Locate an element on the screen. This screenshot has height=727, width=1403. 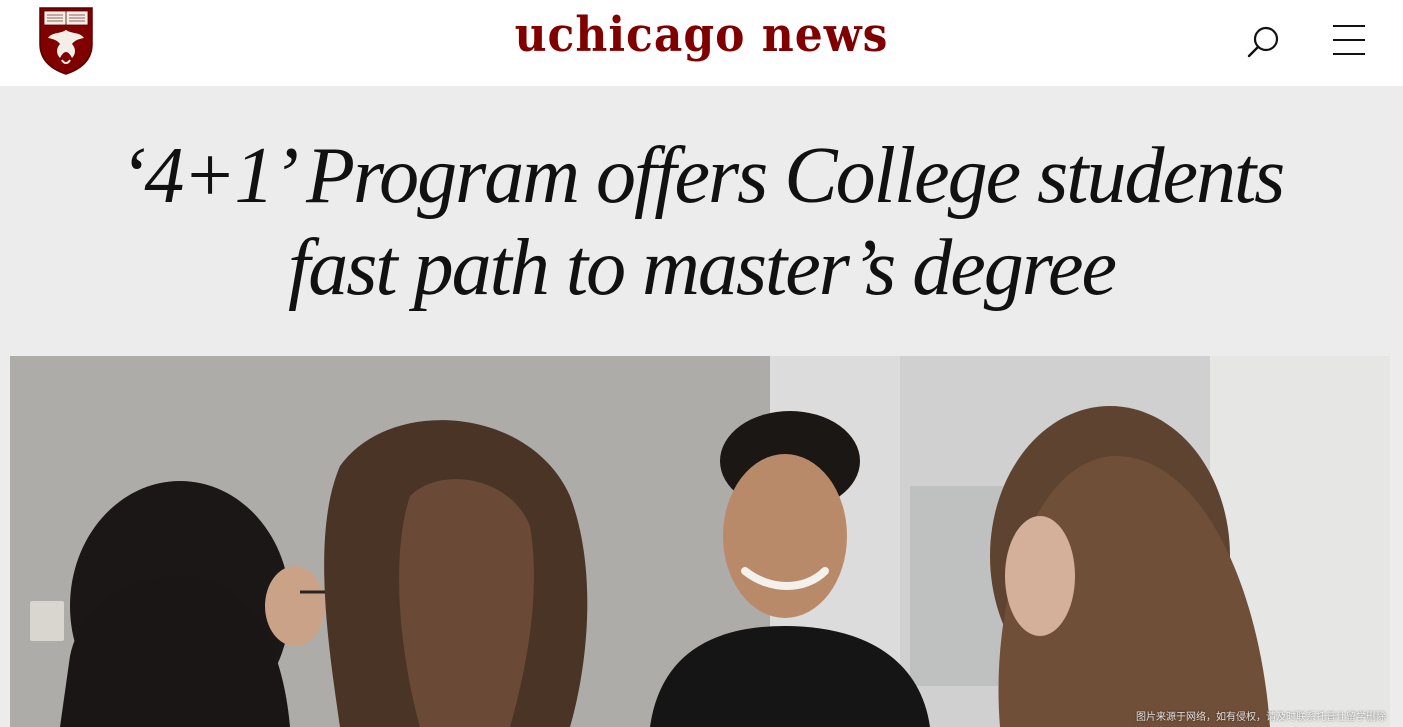
image-watermark-text: 图片来源于网络，如有侵权，请及时联系托普仕留学删除 is located at coordinates (1261, 717).